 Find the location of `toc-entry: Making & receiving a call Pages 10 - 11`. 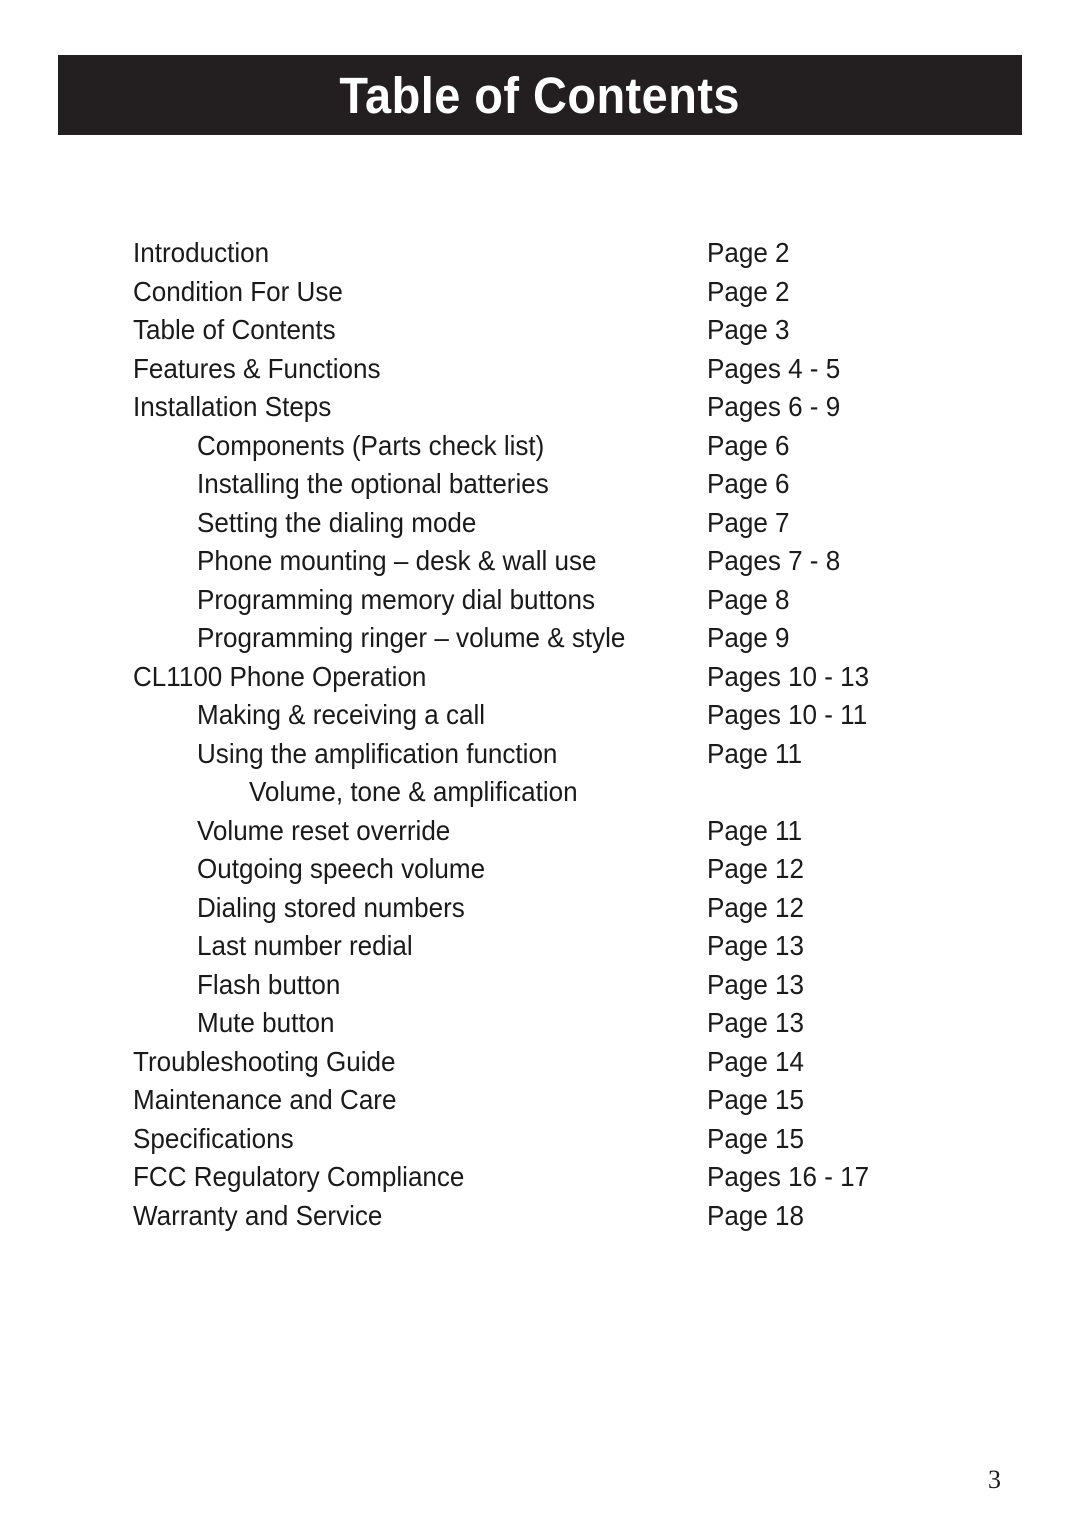

toc-entry: Making & receiving a call Pages 10 - 11 is located at coordinates (533, 715).